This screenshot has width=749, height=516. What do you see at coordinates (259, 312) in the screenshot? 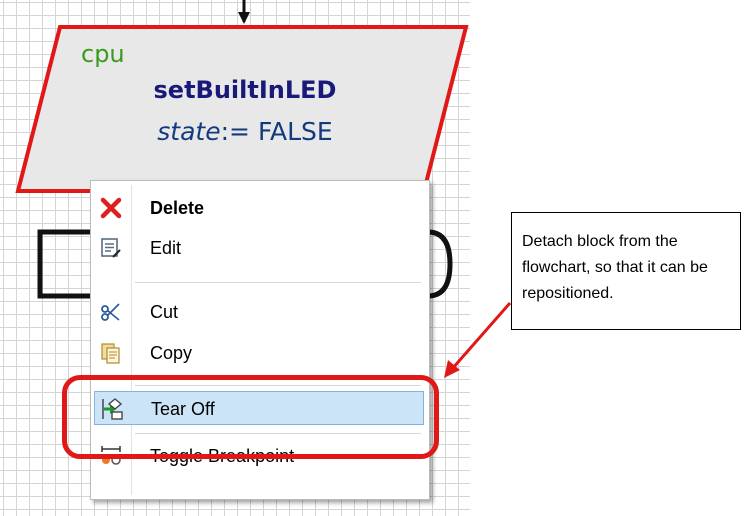
I see `menu-item-cut: Cut` at bounding box center [259, 312].